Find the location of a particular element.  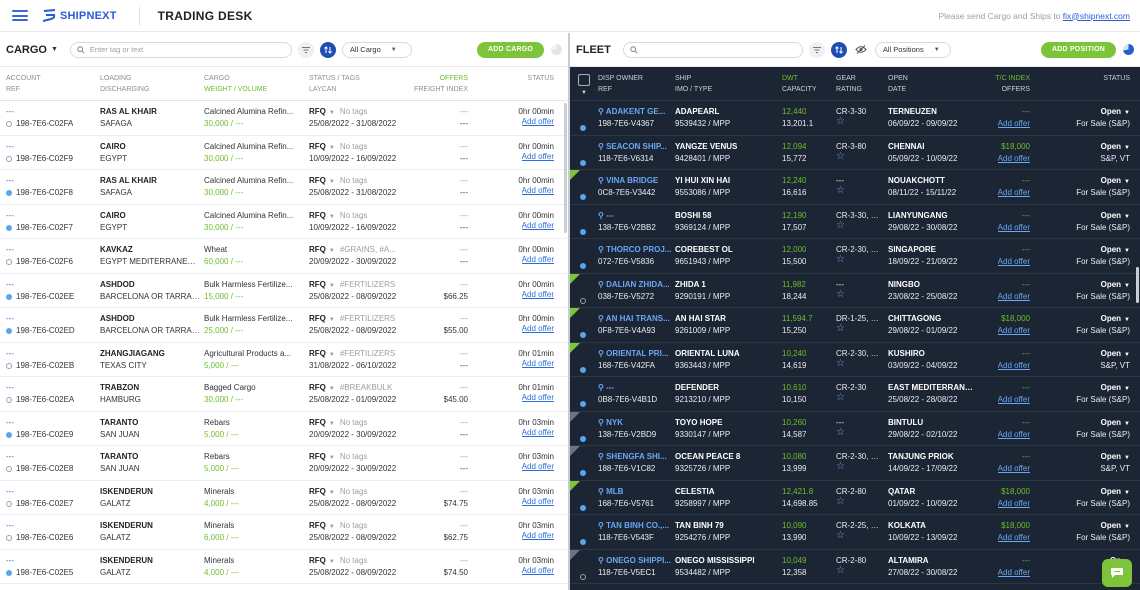

ship-name: TAN BINH 79 is located at coordinates (727, 525).